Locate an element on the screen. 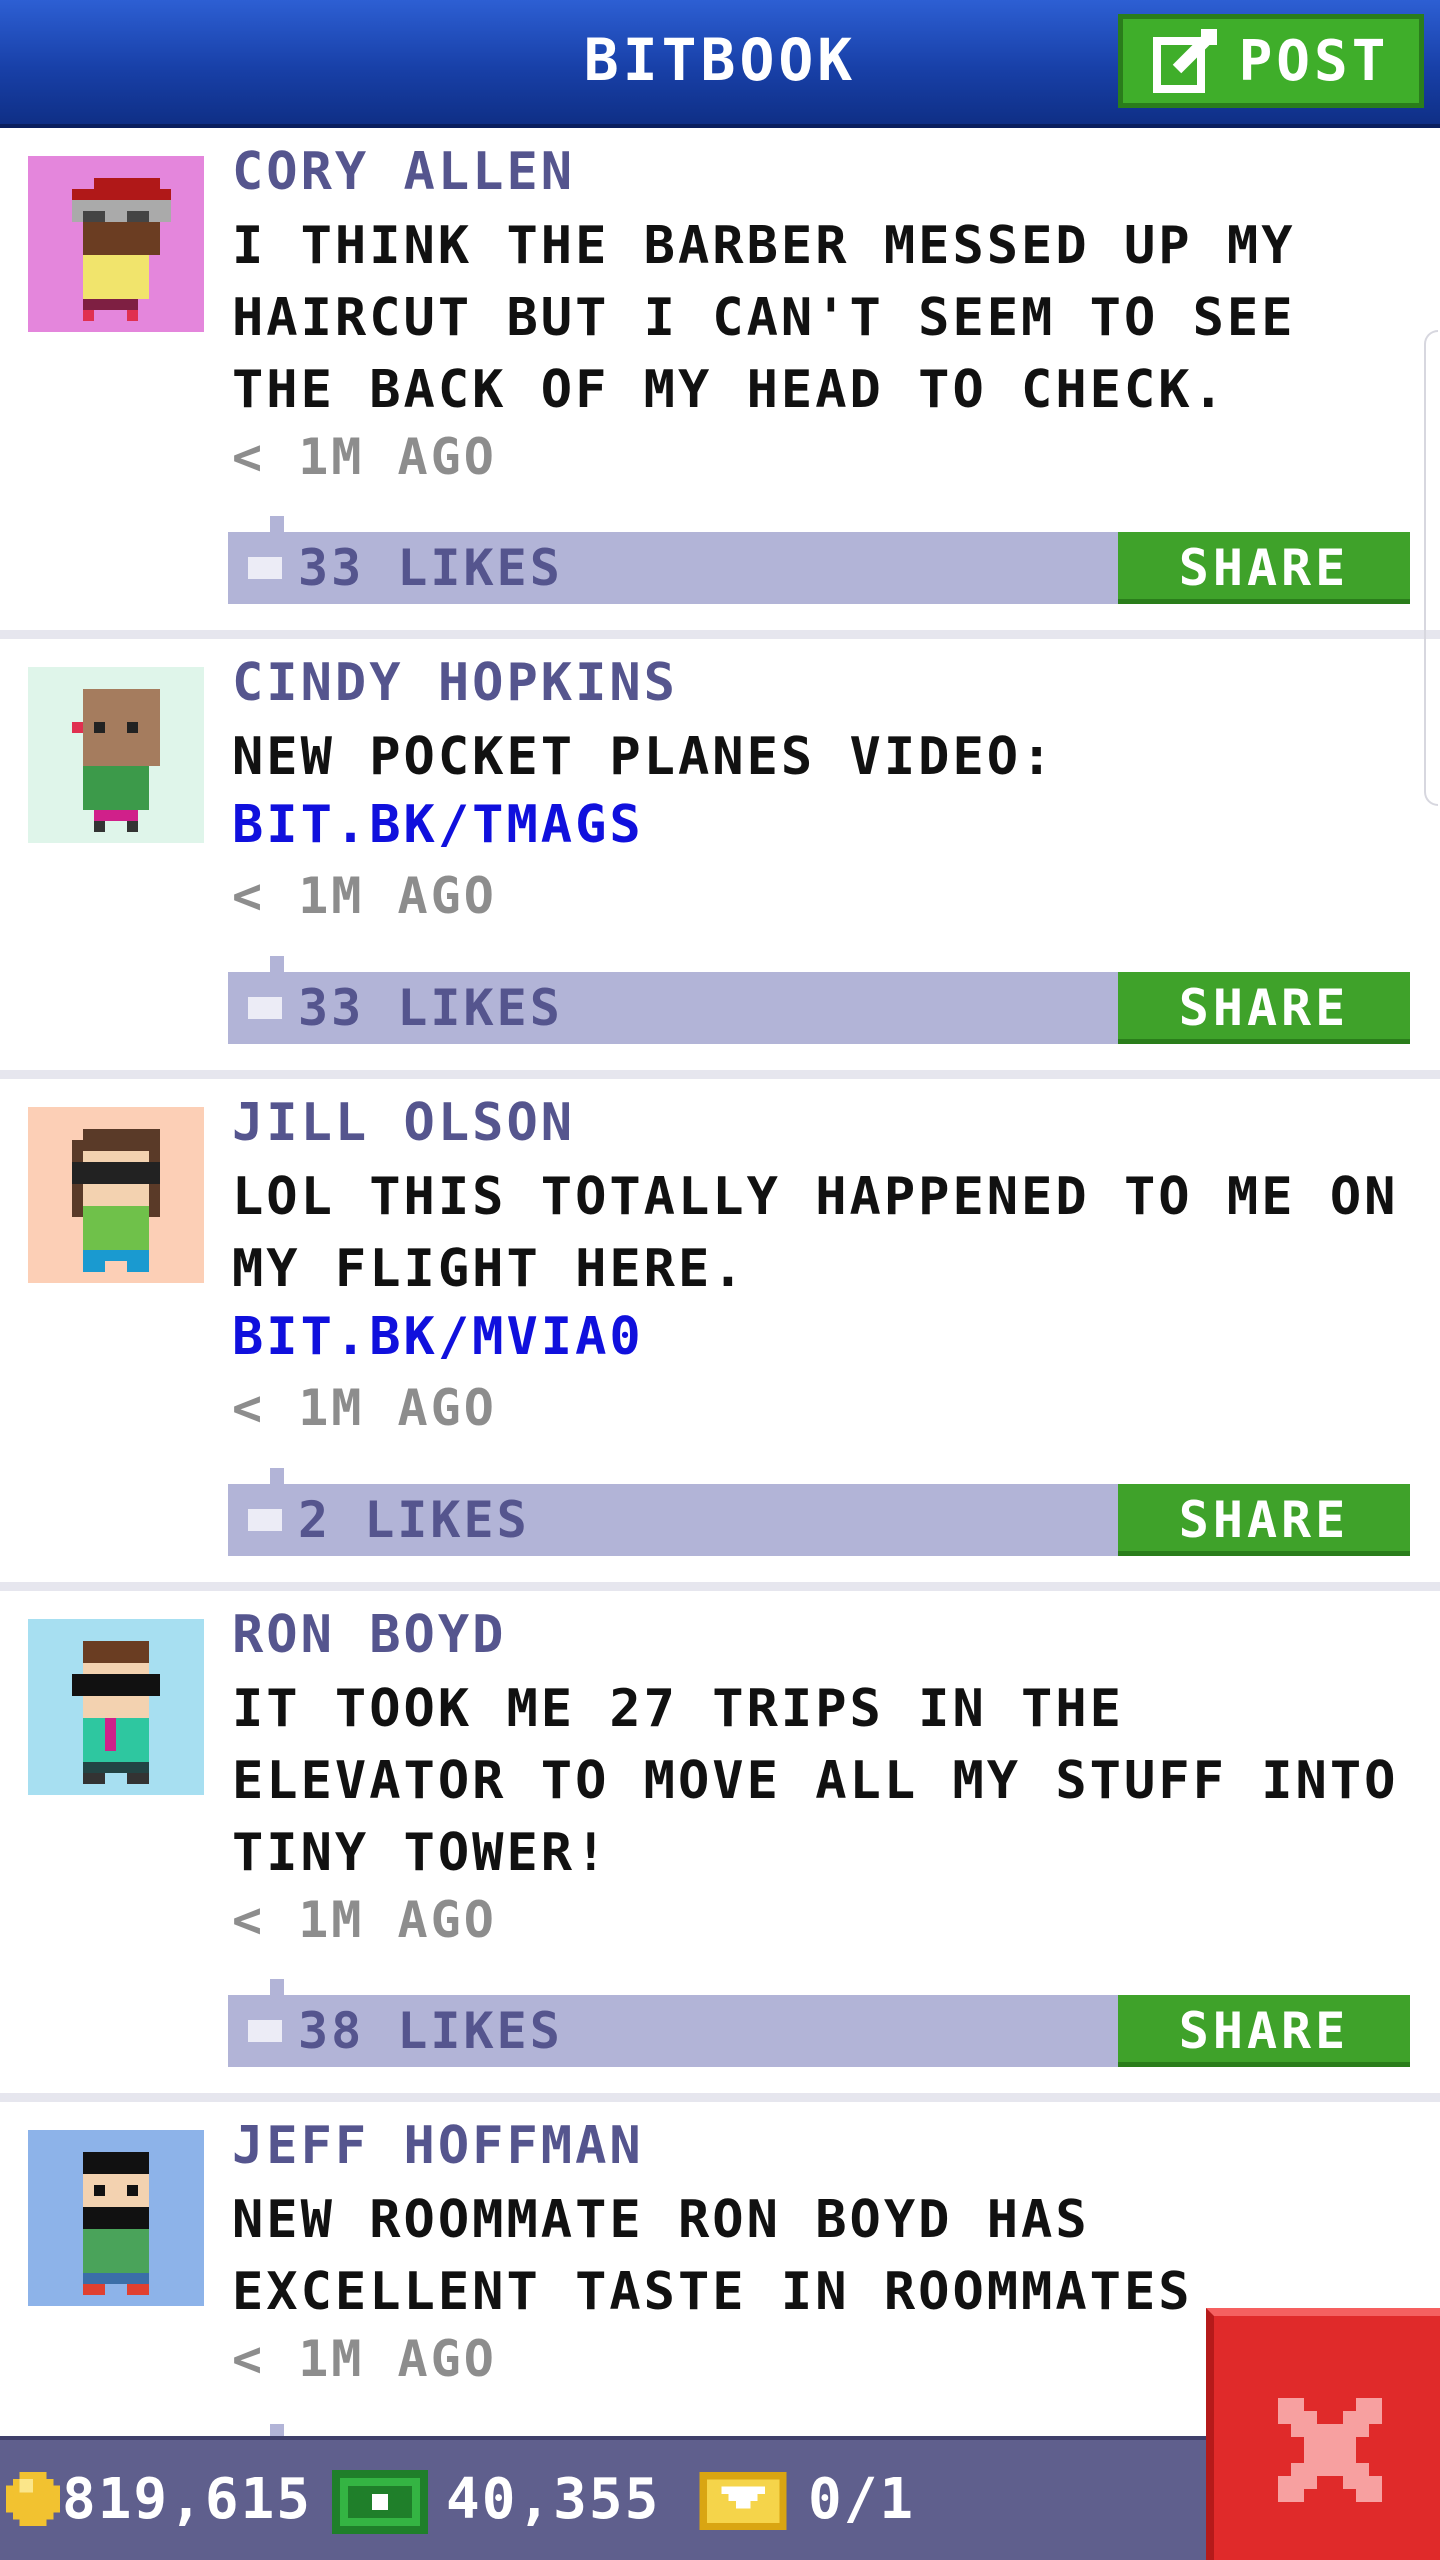  post-author: RON BOYD is located at coordinates (369, 1635).